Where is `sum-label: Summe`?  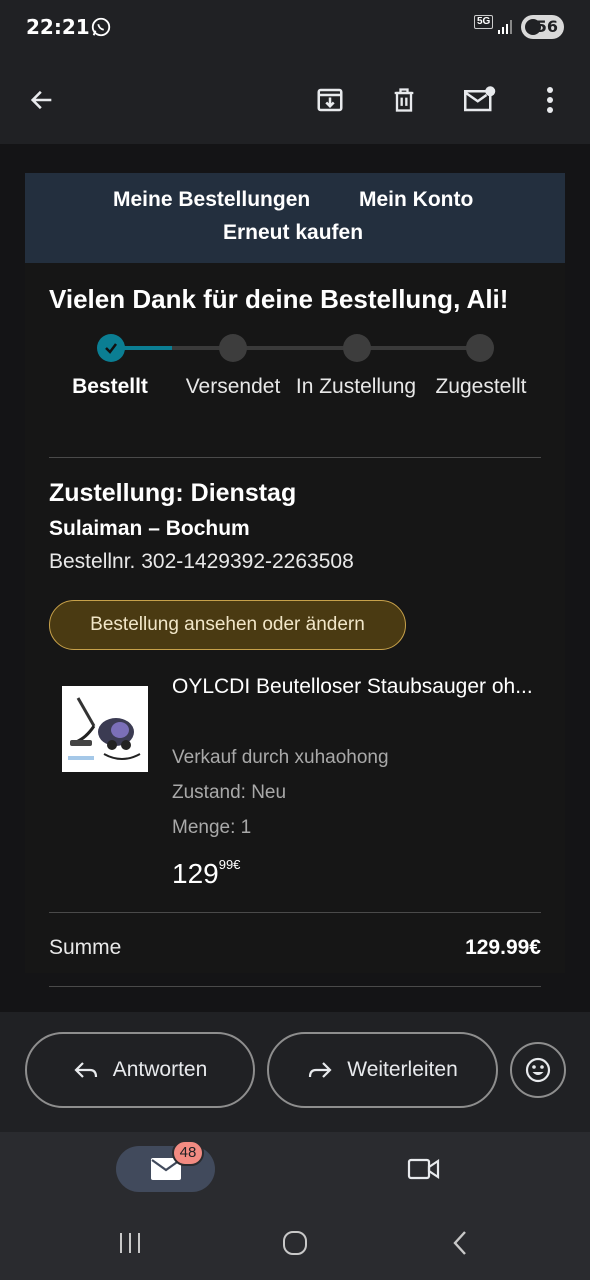 sum-label: Summe is located at coordinates (85, 947).